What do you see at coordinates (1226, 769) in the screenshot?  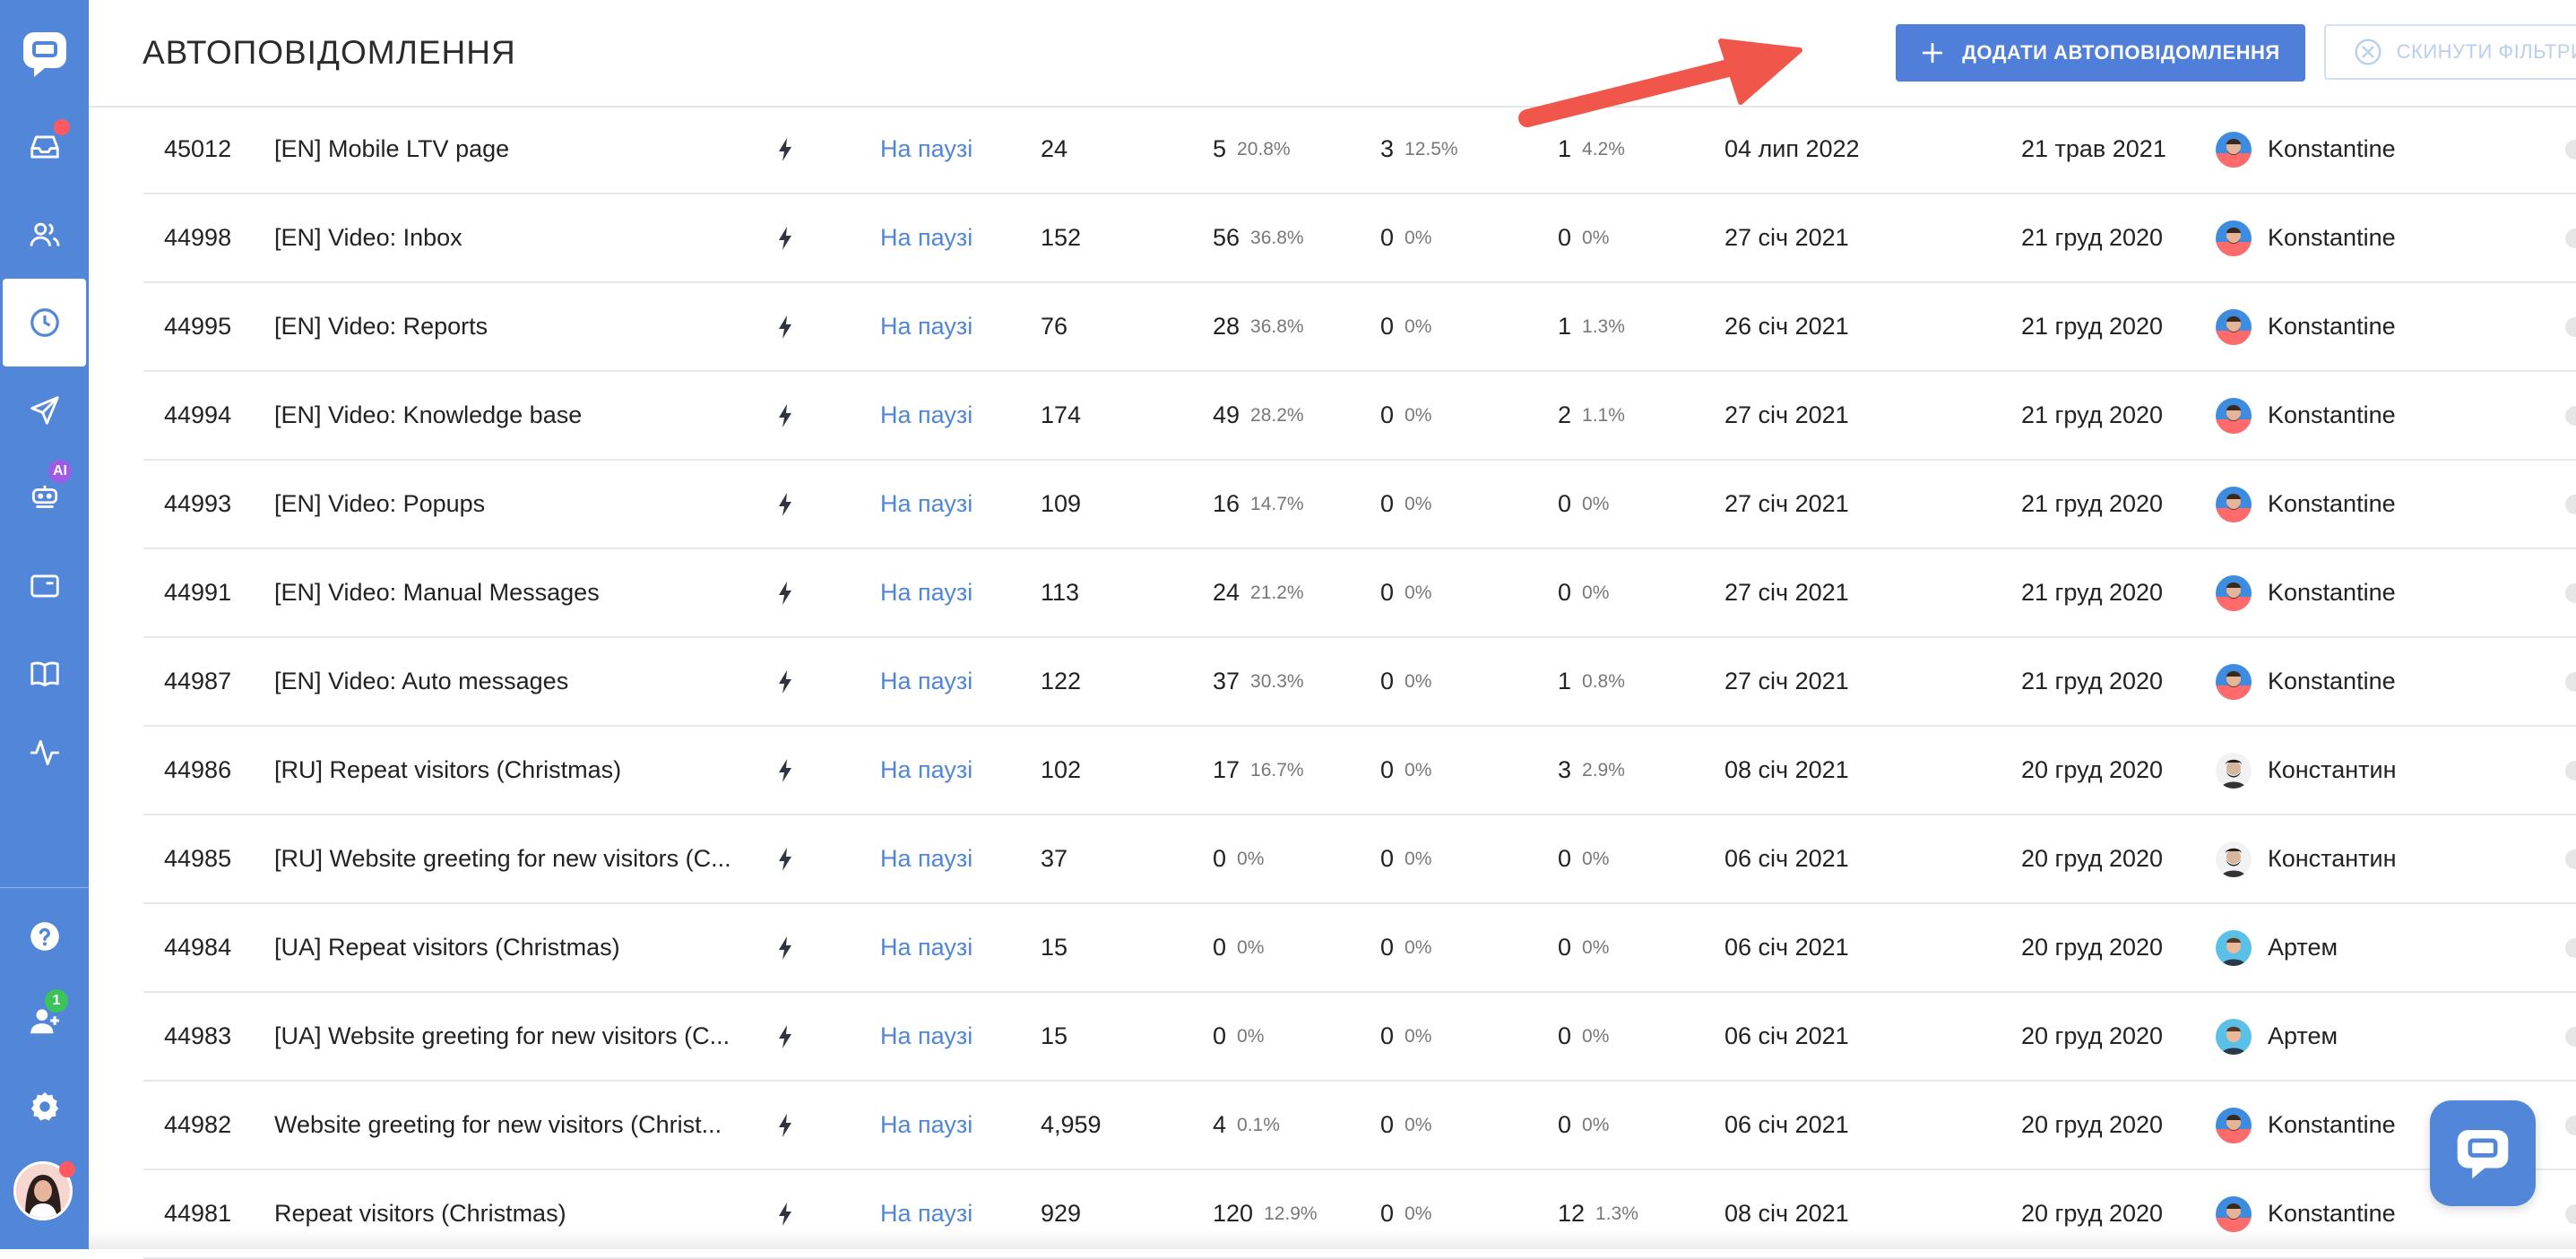 I see `metric-1-value: 17` at bounding box center [1226, 769].